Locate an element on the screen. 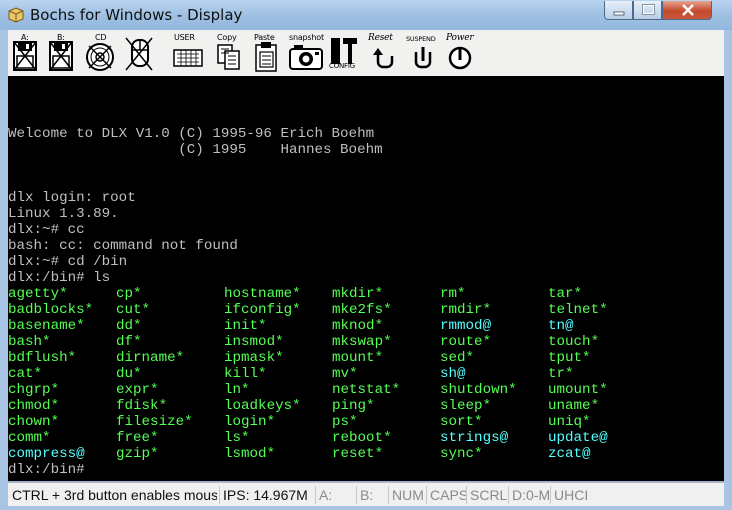 This screenshot has height=510, width=732. terminal-line: (C) 1995 Hannes Boehm is located at coordinates (195, 150).